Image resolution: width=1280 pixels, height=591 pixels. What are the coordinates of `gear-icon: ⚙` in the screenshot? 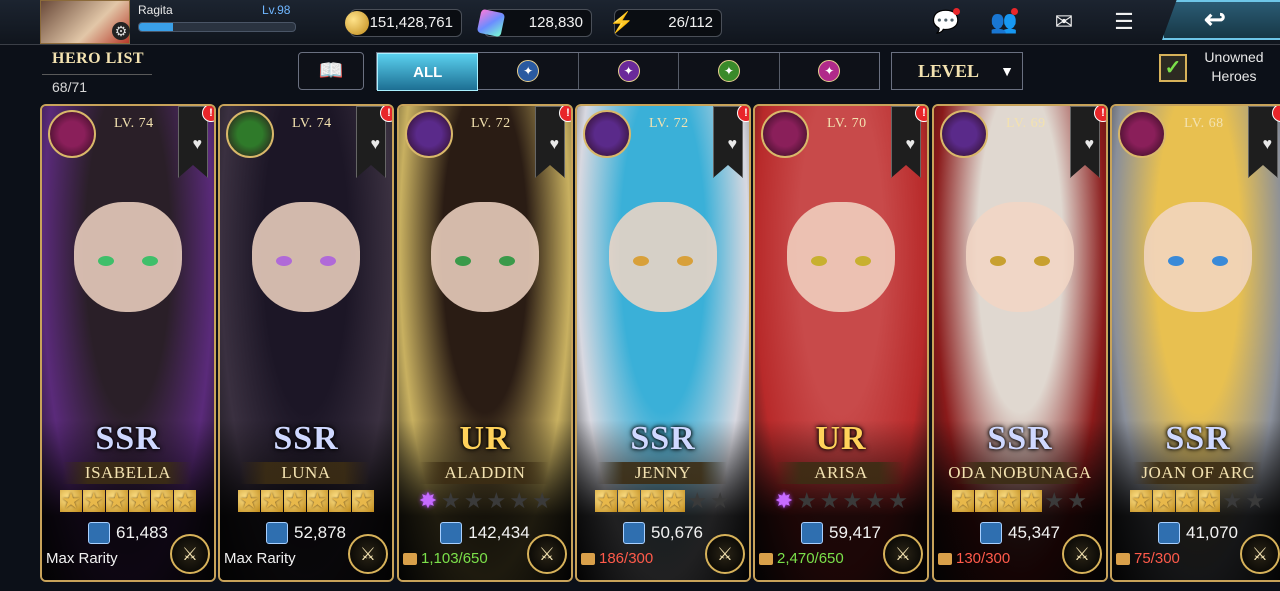 It's located at (121, 31).